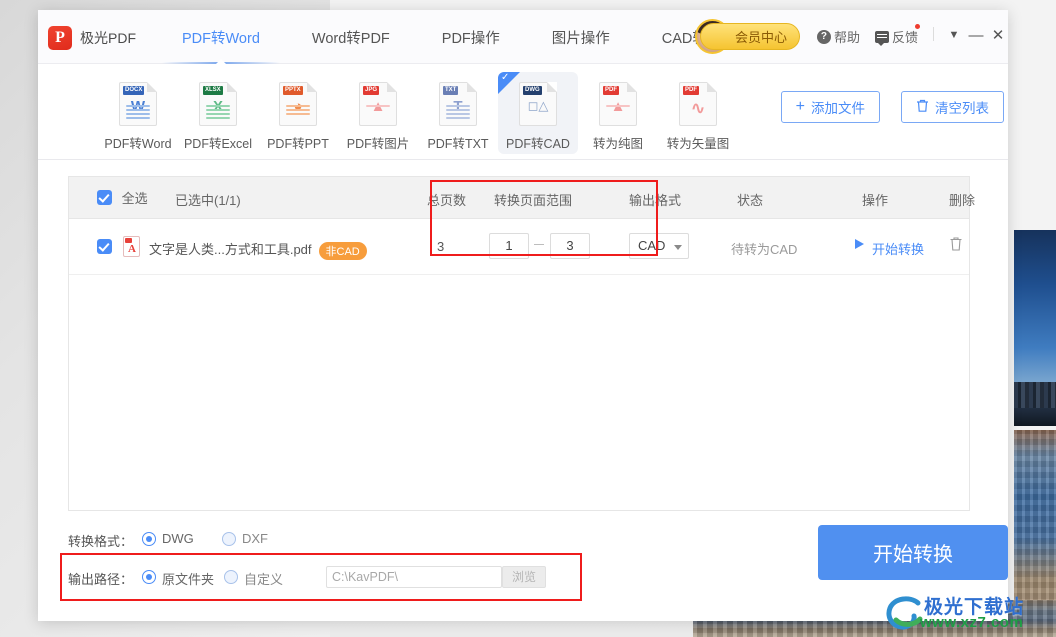 Image resolution: width=1056 pixels, height=637 pixels. I want to click on pdf-raster-file-icon: PDF ▲, so click(618, 104).